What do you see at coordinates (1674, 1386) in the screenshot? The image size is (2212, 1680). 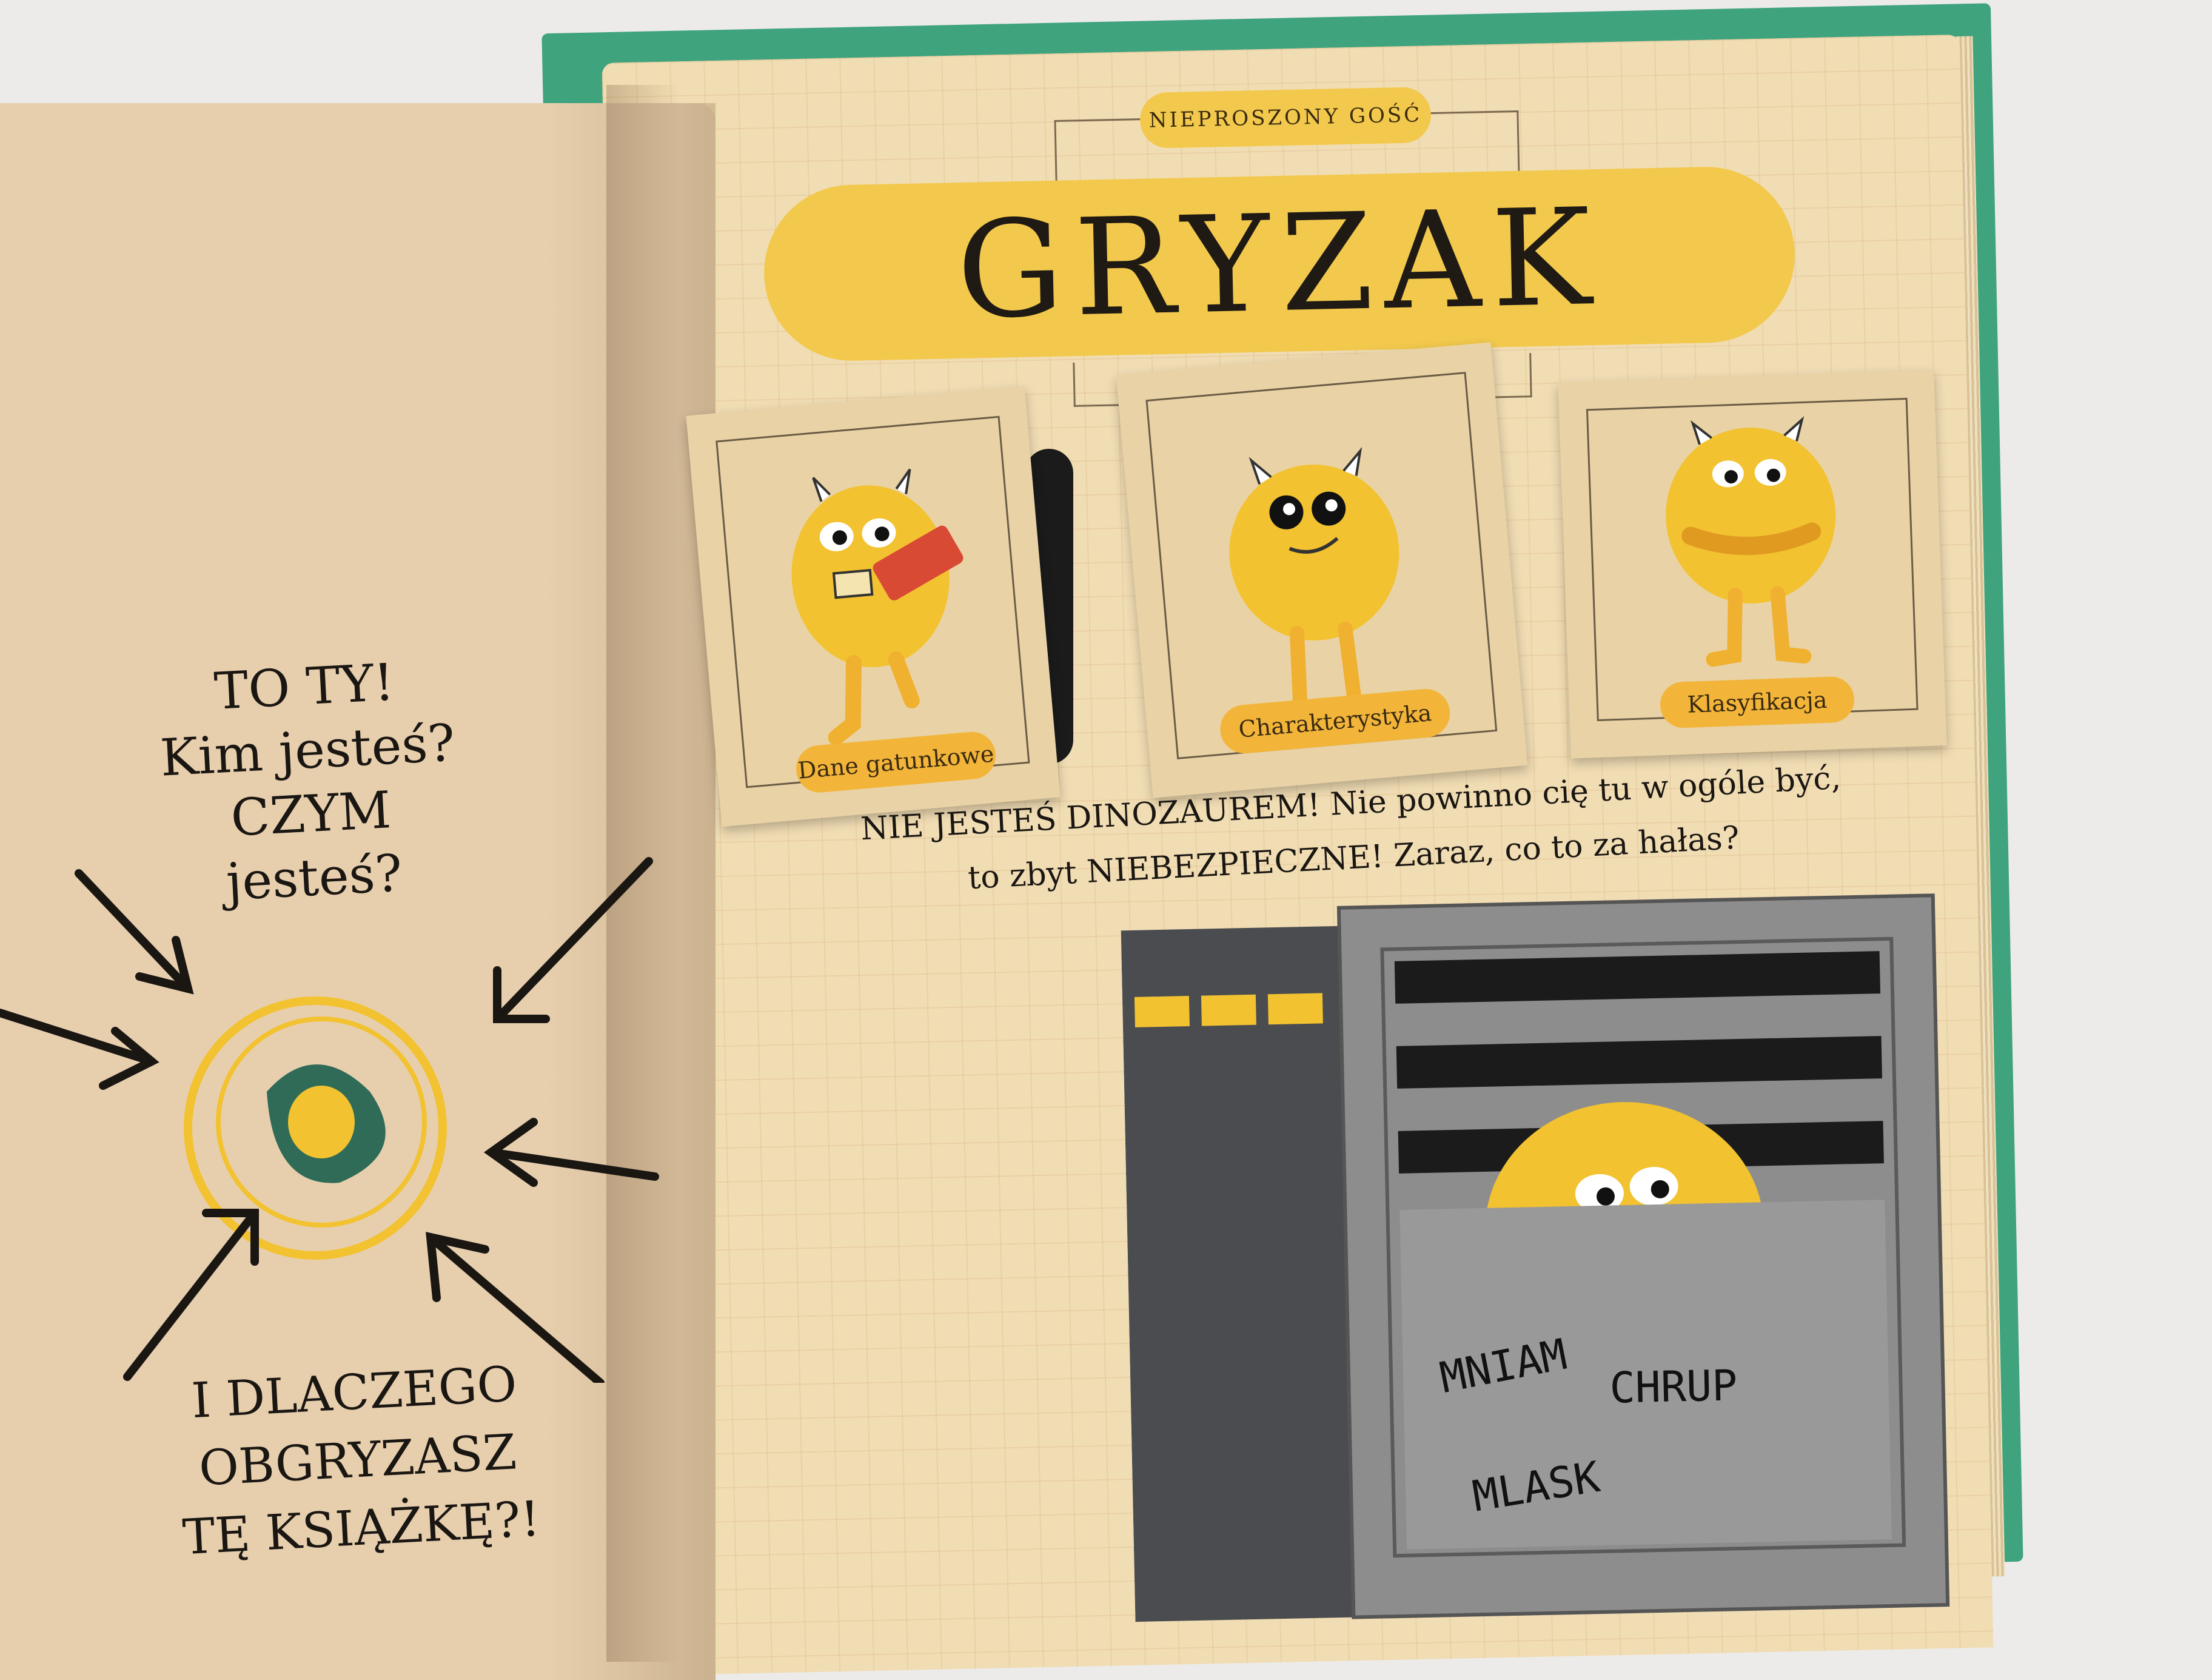 I see `sound-chrup: CHRUP` at bounding box center [1674, 1386].